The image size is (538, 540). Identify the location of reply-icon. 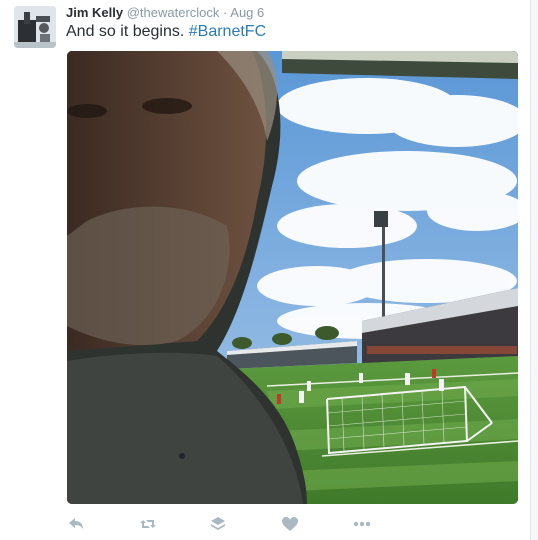
(76, 523).